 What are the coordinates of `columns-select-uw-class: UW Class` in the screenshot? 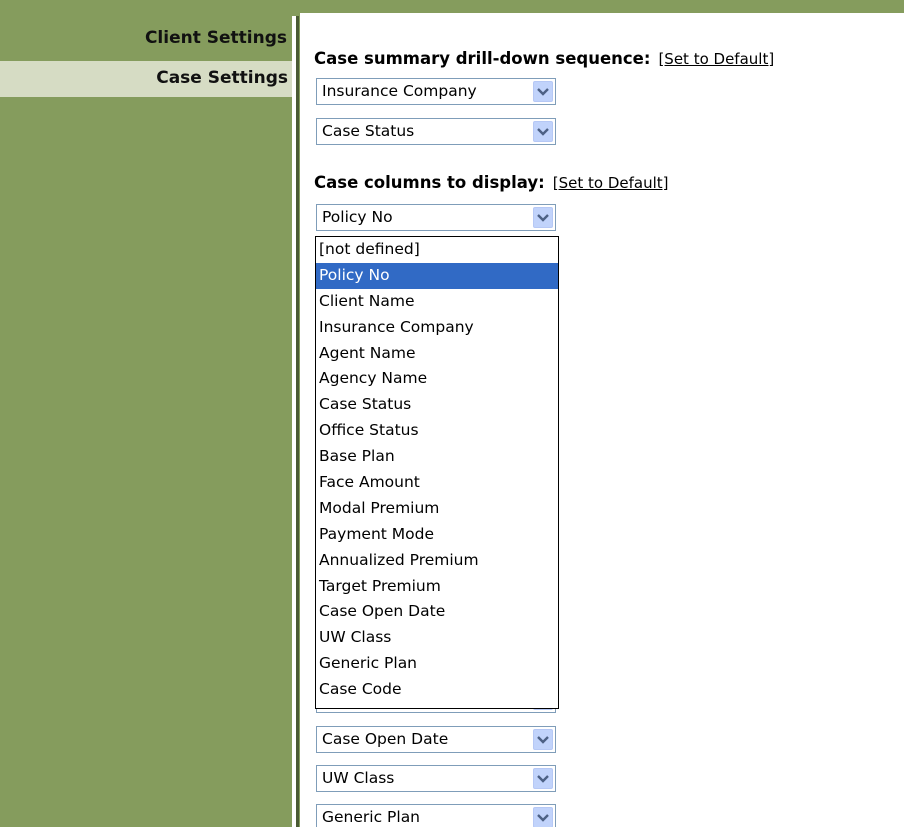 It's located at (436, 778).